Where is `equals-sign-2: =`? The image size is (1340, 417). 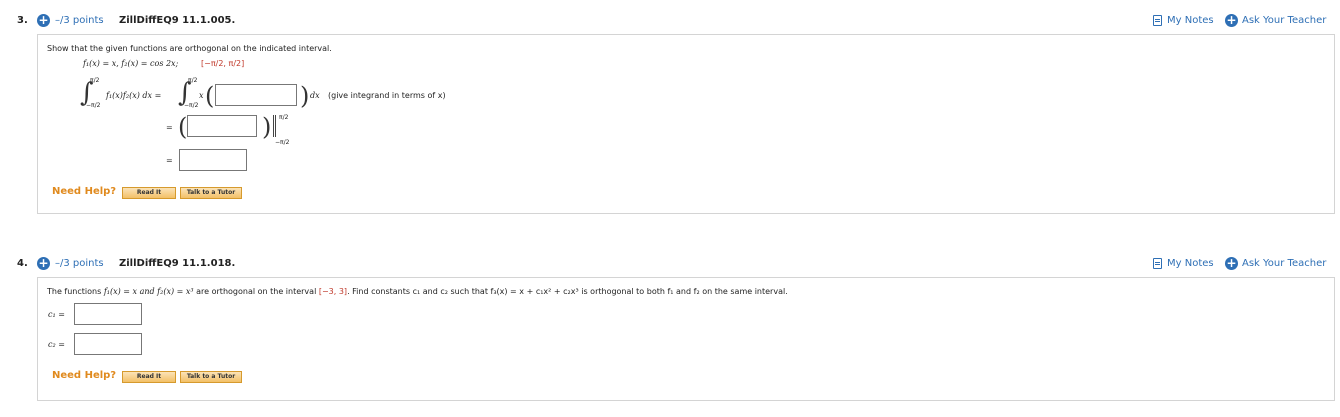
equals-sign-2: = is located at coordinates (169, 160).